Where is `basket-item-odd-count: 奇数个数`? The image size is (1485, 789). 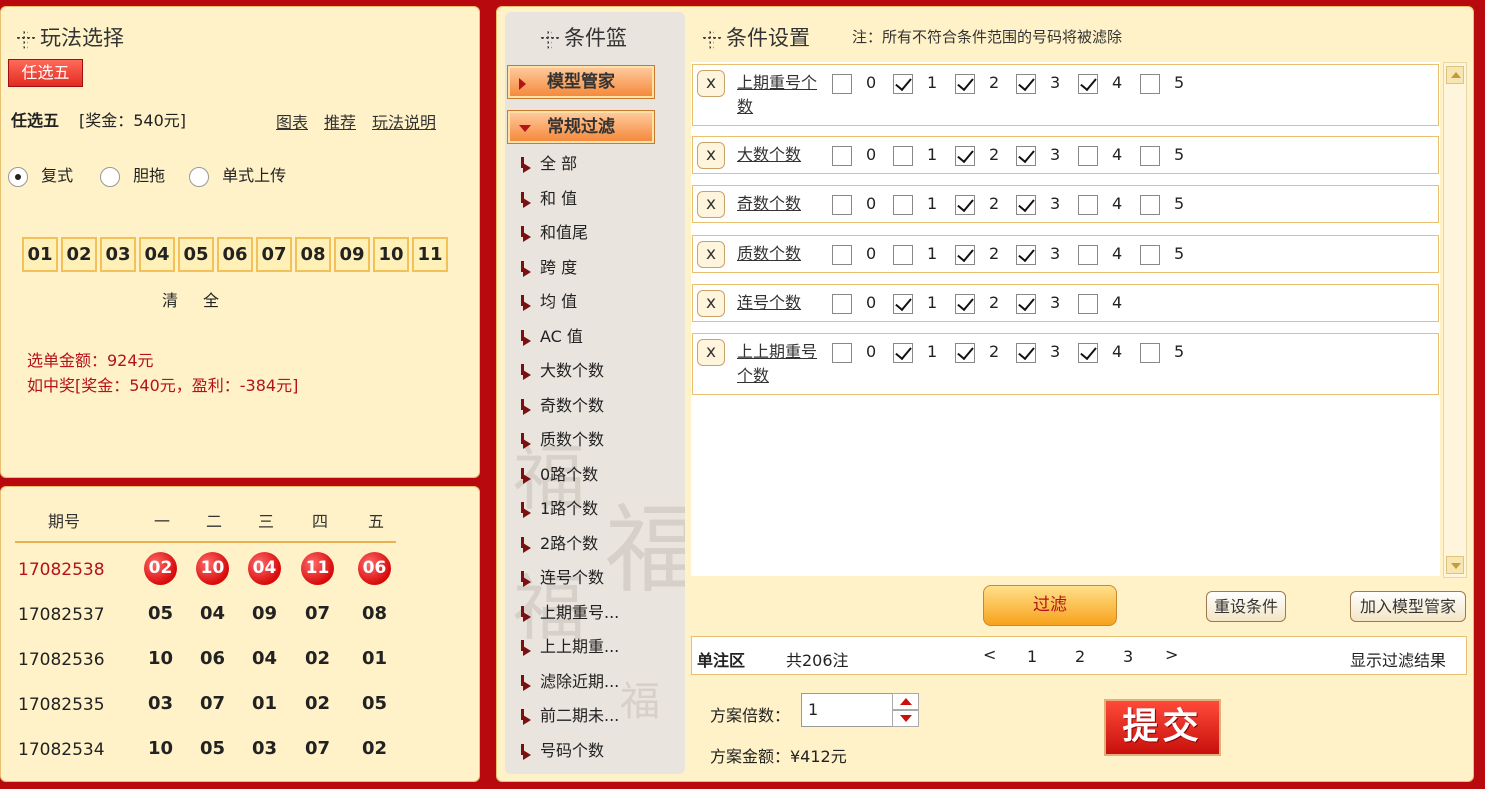
basket-item-odd-count: 奇数个数 is located at coordinates (561, 404).